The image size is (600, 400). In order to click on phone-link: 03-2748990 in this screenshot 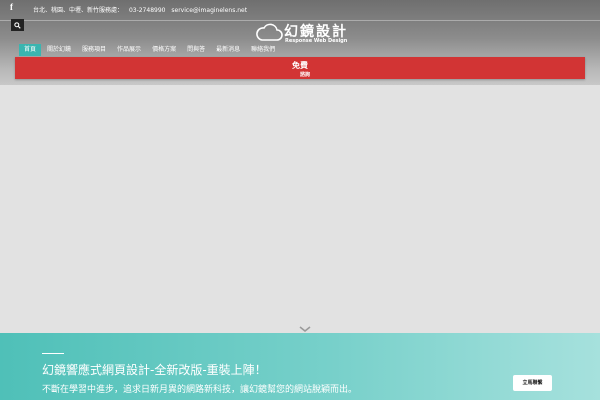, I will do `click(147, 10)`.